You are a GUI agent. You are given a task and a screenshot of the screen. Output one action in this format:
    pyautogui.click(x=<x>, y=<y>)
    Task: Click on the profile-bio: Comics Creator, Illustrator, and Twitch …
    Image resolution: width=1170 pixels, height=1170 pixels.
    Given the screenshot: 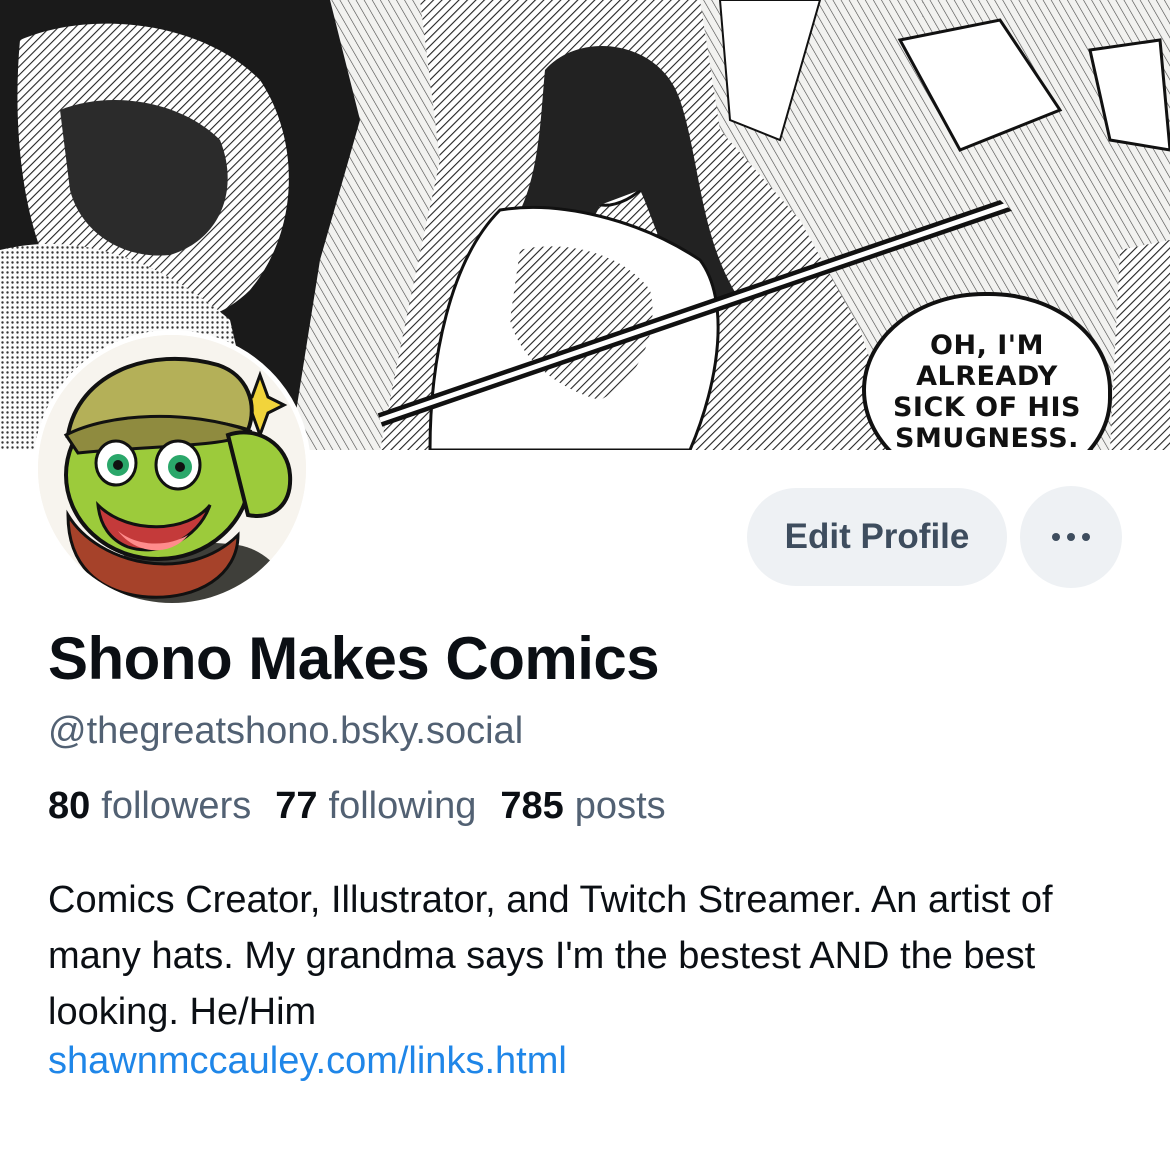 What is the action you would take?
    pyautogui.click(x=550, y=956)
    